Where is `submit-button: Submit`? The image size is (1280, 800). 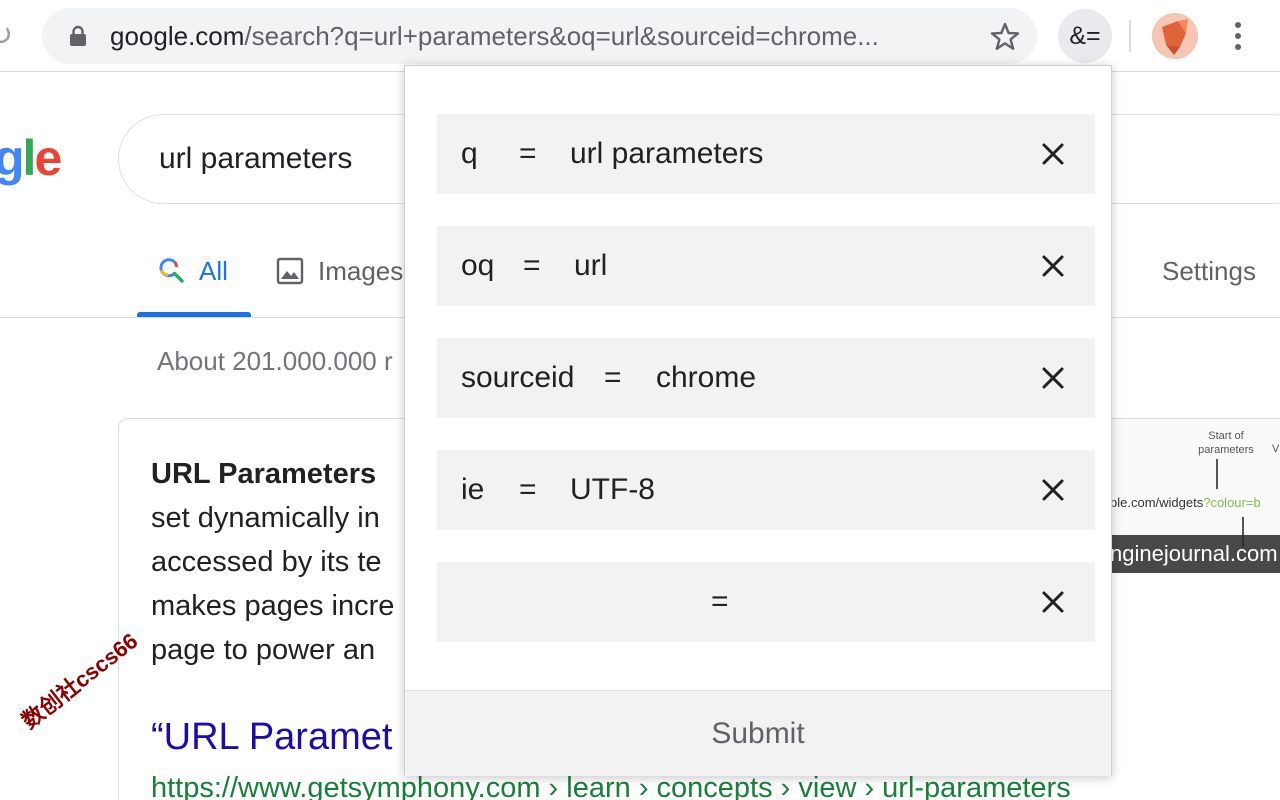 submit-button: Submit is located at coordinates (758, 734).